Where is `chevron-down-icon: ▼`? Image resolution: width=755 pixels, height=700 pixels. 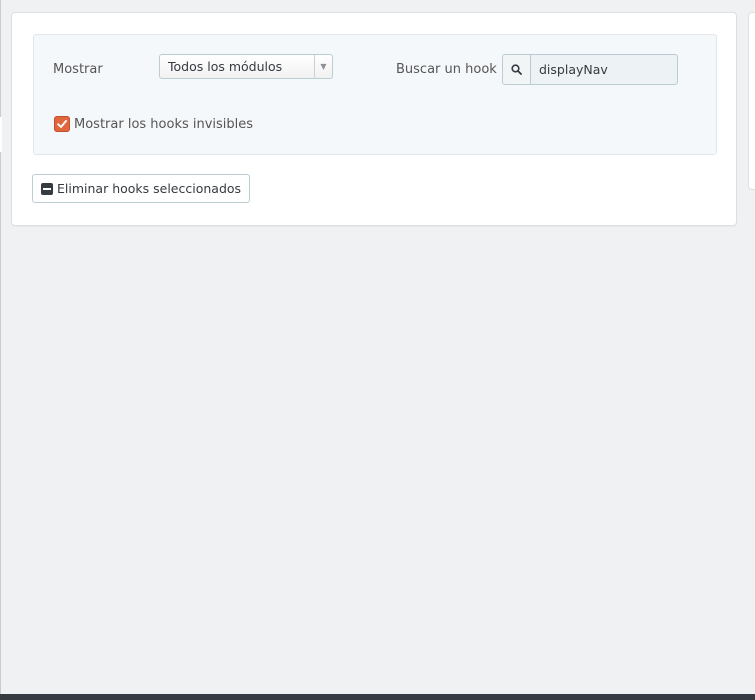
chevron-down-icon: ▼ is located at coordinates (323, 66).